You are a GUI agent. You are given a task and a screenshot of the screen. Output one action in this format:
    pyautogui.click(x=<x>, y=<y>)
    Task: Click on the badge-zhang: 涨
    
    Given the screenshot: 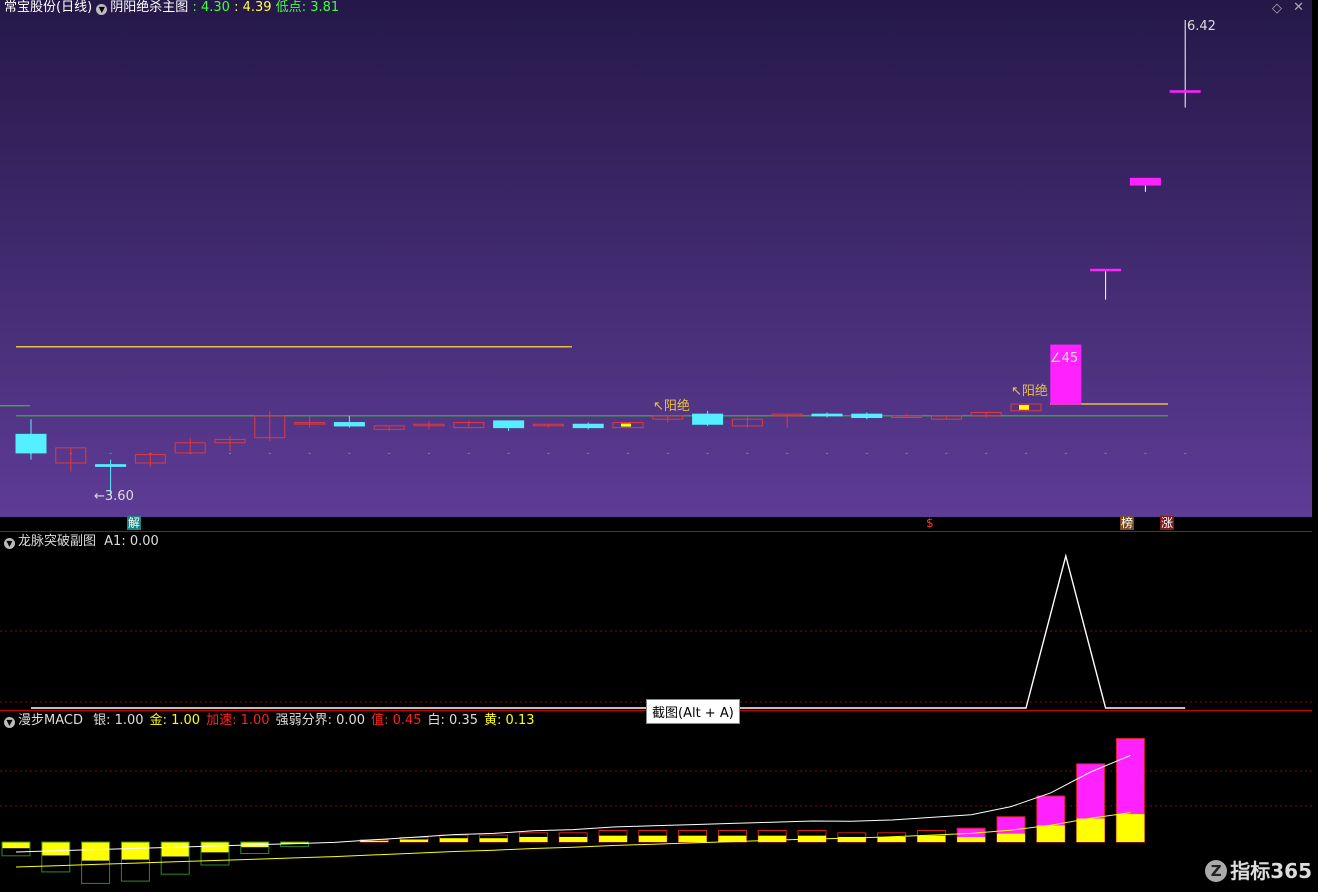 What is the action you would take?
    pyautogui.click(x=1167, y=523)
    